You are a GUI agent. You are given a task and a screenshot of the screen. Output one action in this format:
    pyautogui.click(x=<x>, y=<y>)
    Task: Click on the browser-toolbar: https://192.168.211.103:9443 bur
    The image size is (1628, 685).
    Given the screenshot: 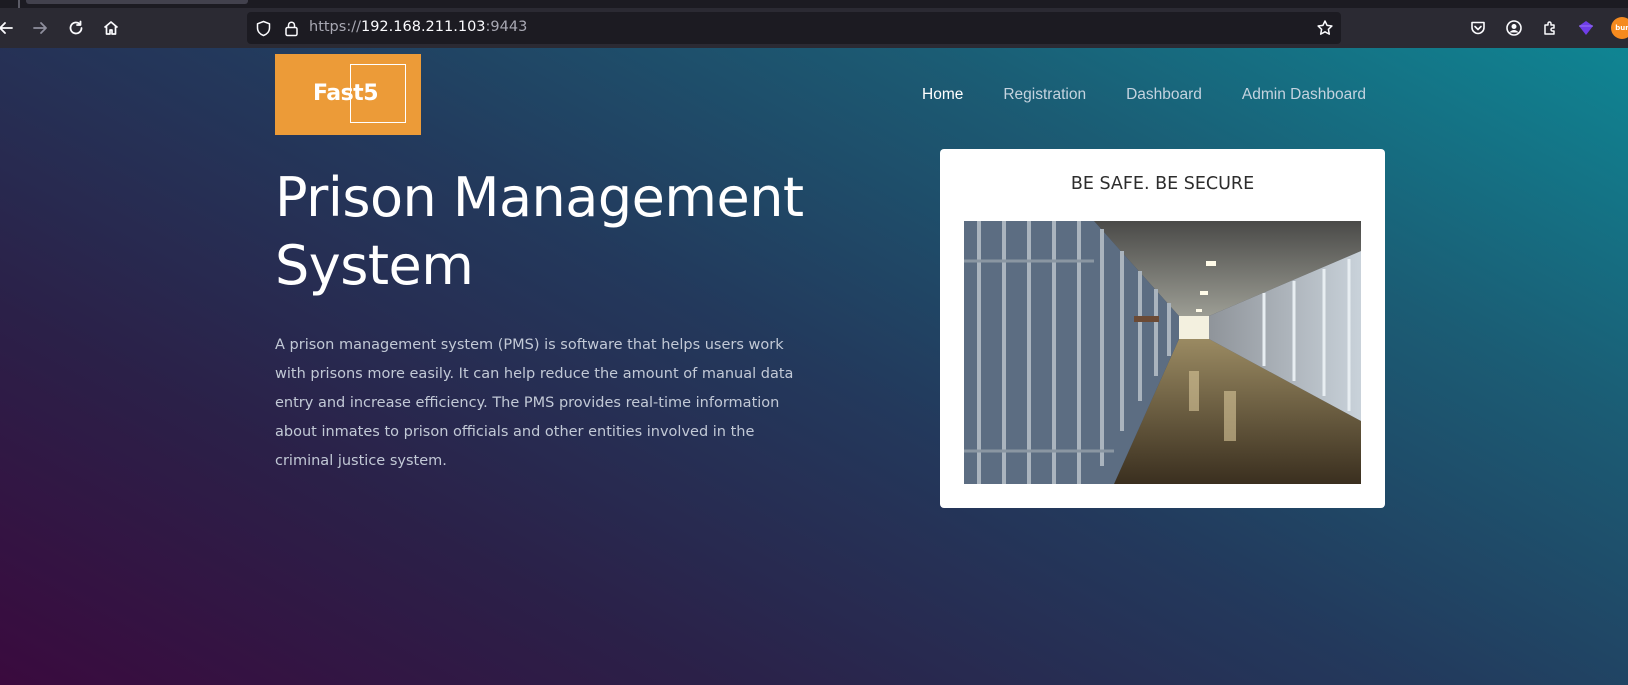 What is the action you would take?
    pyautogui.click(x=814, y=28)
    